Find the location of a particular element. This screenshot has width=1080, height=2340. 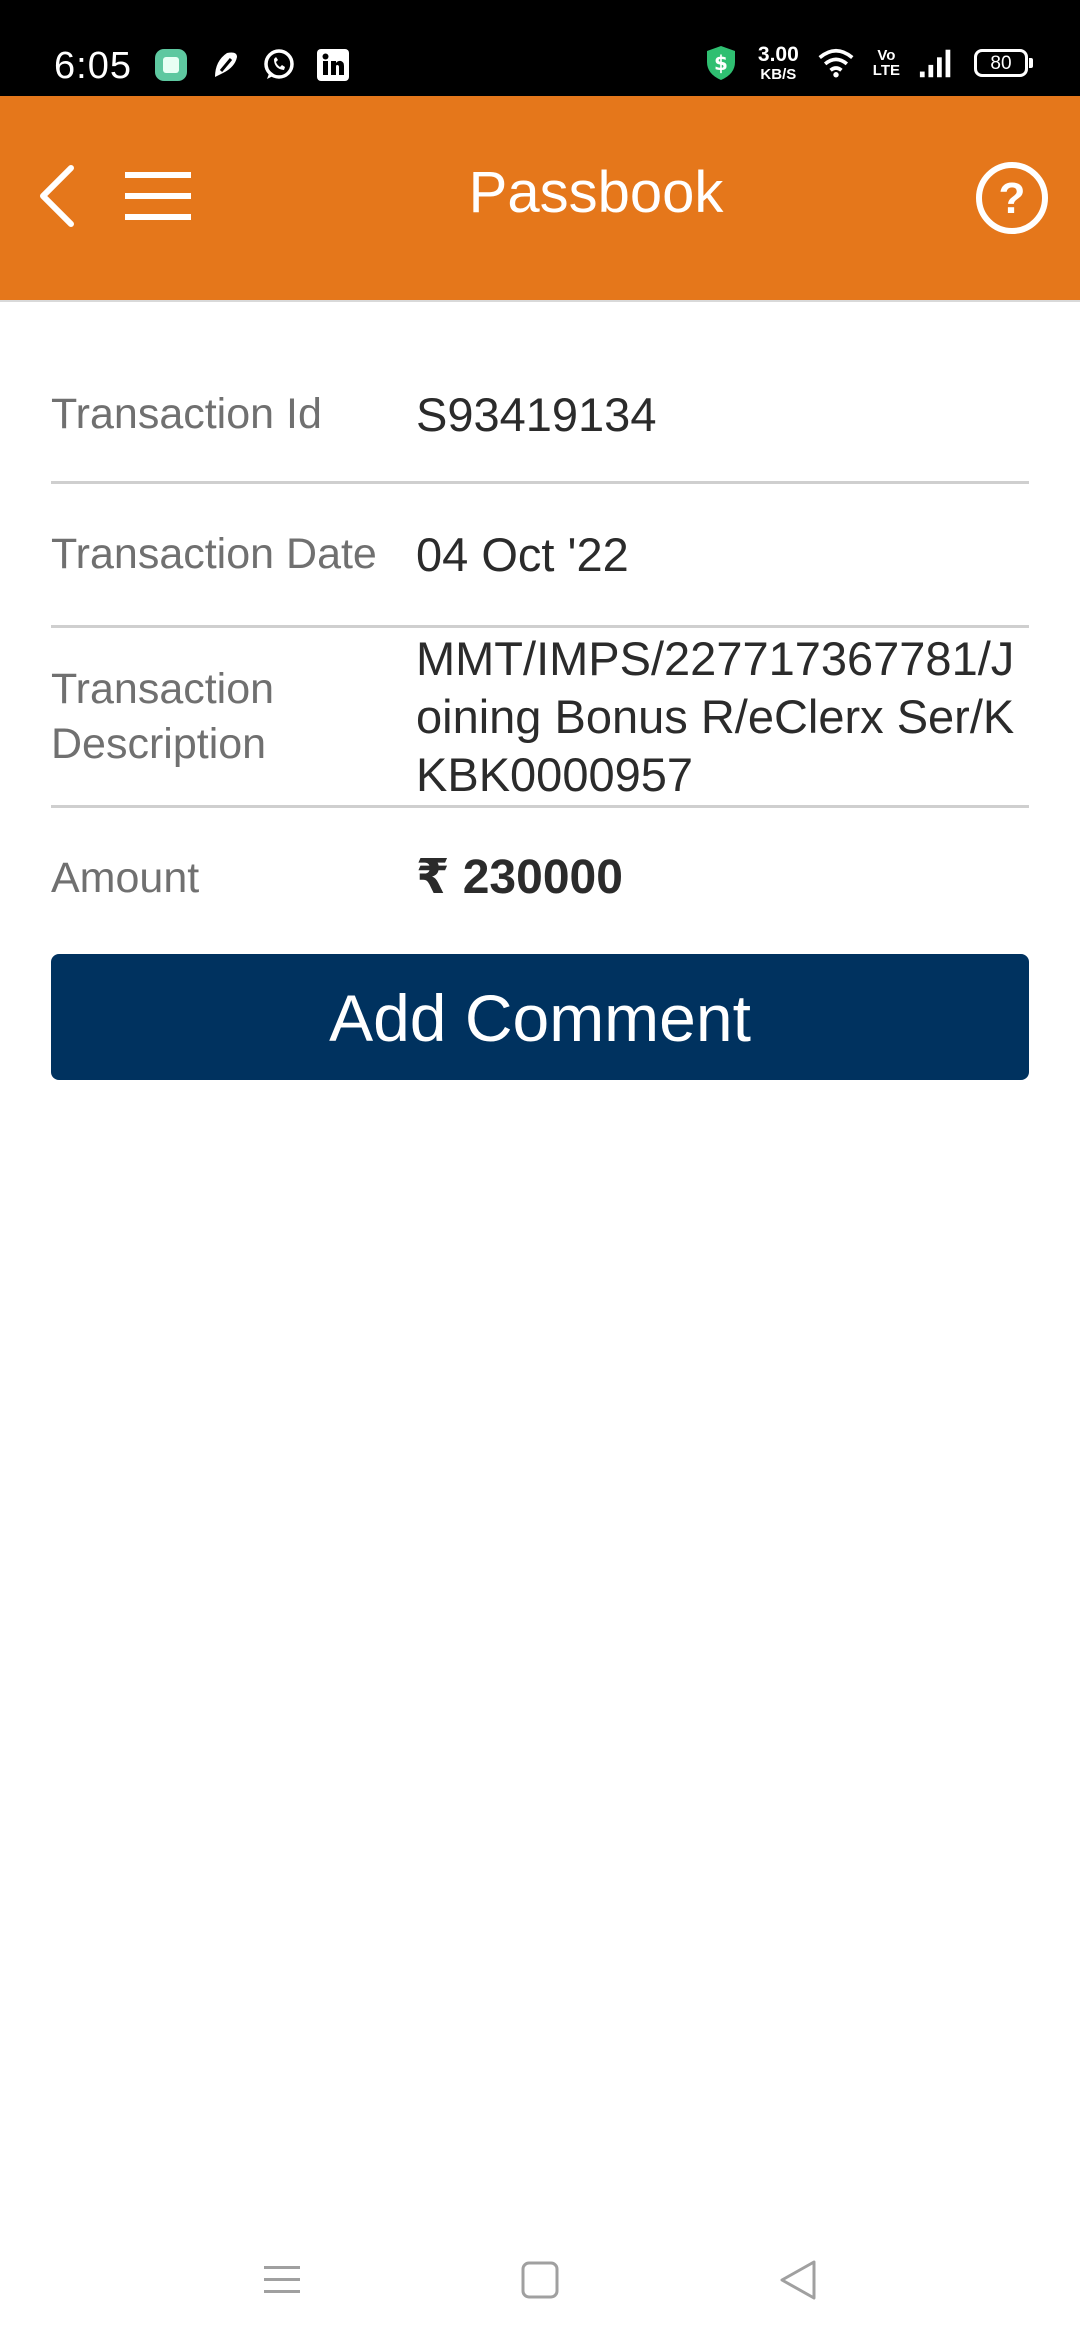

volte-line2: LTE is located at coordinates (886, 70).